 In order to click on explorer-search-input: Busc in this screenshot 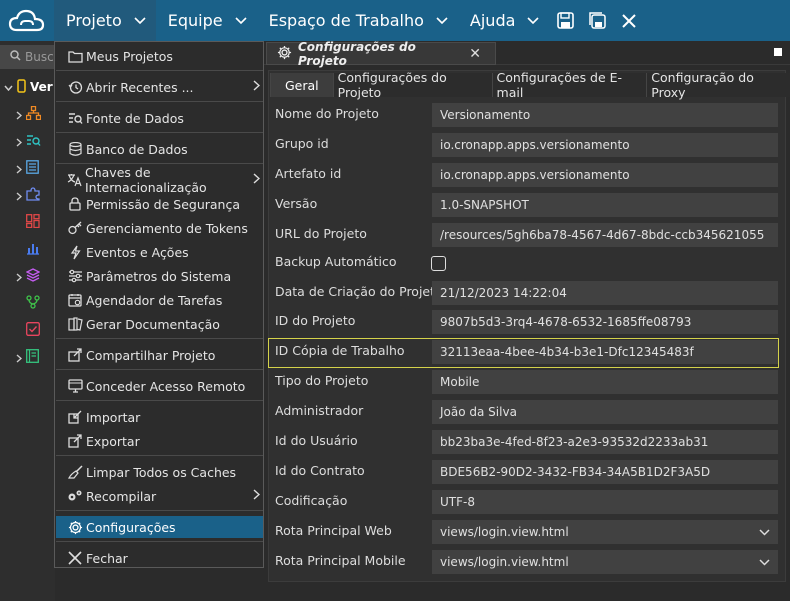, I will do `click(27, 57)`.